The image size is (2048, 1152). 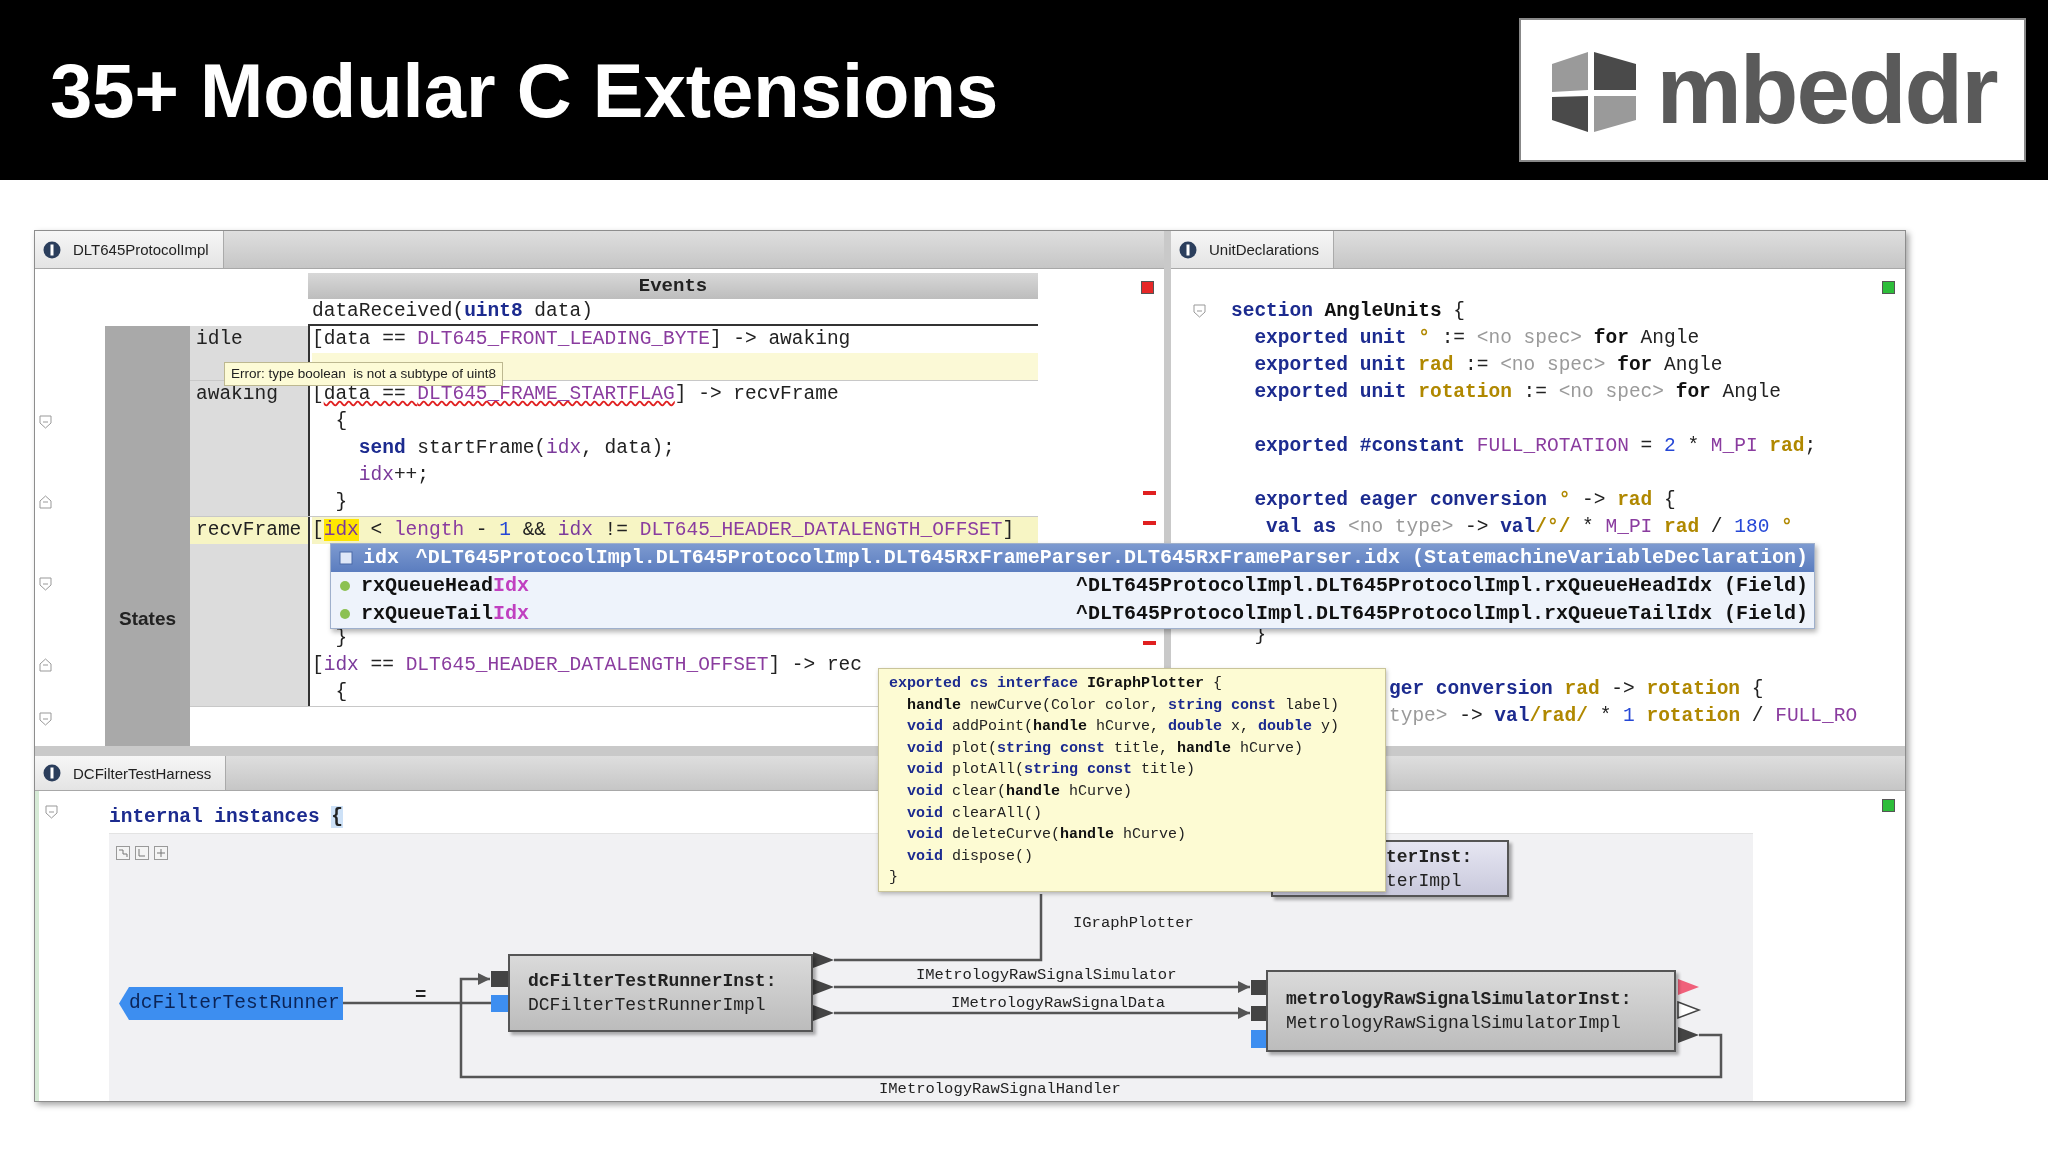 What do you see at coordinates (1430, 857) in the screenshot?
I see `instance-name: terInst:` at bounding box center [1430, 857].